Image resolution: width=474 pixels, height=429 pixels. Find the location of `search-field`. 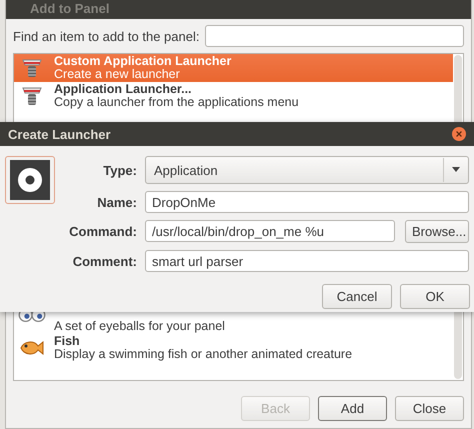

search-field is located at coordinates (334, 36).